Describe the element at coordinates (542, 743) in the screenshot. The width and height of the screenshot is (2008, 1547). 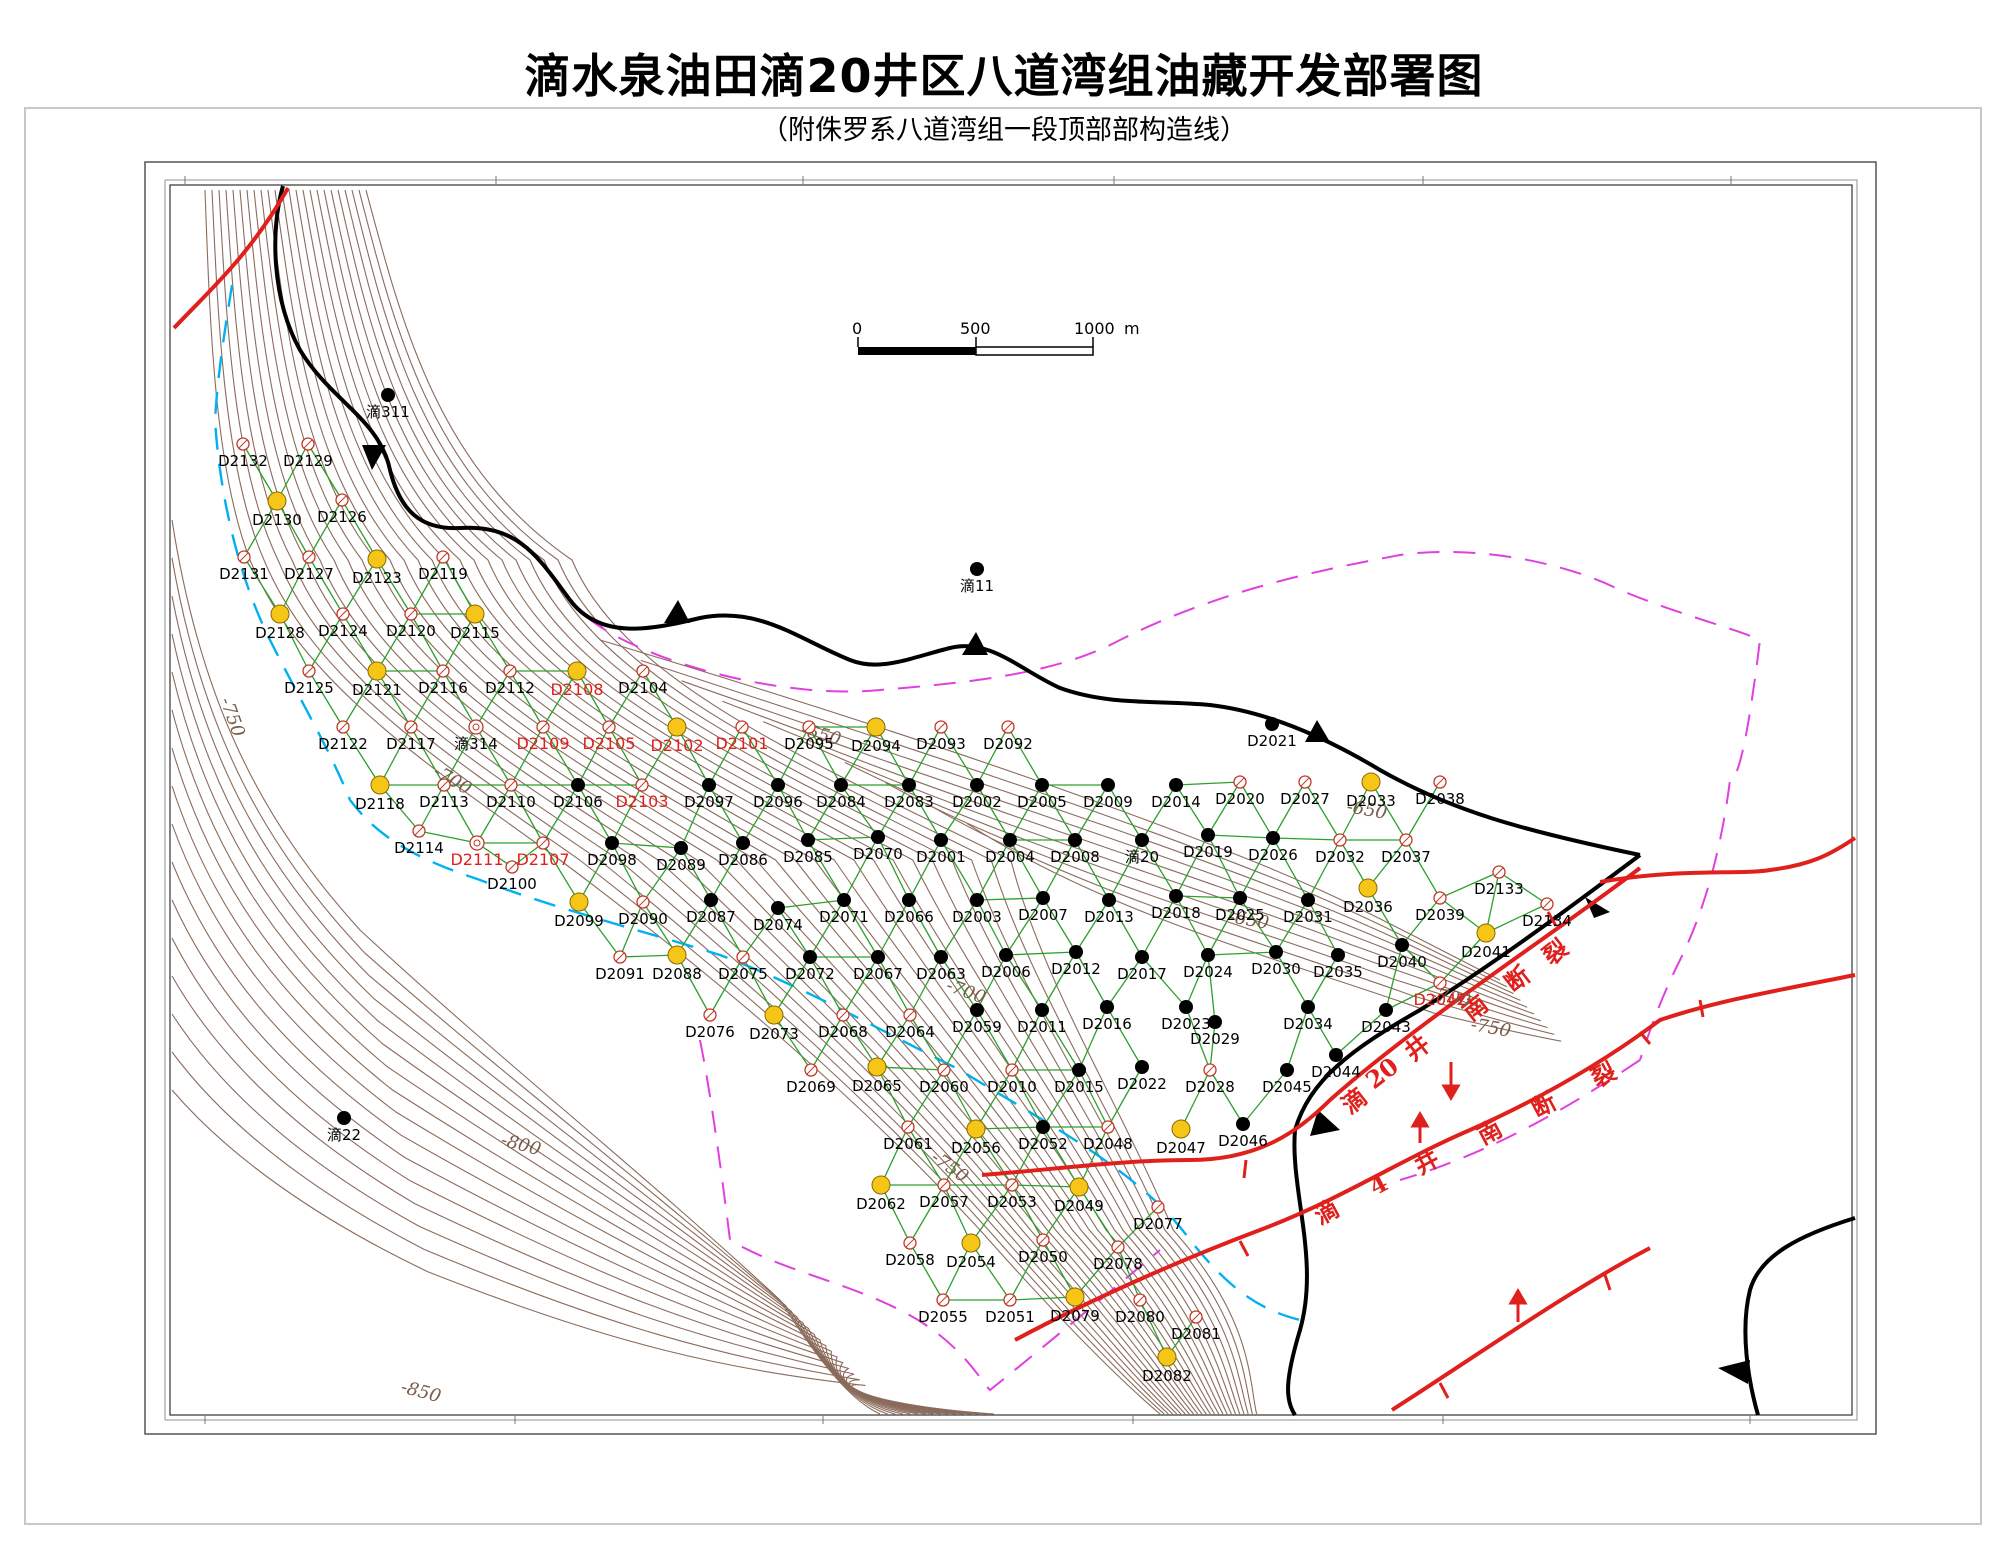
I see `well-label: D2109` at that location.